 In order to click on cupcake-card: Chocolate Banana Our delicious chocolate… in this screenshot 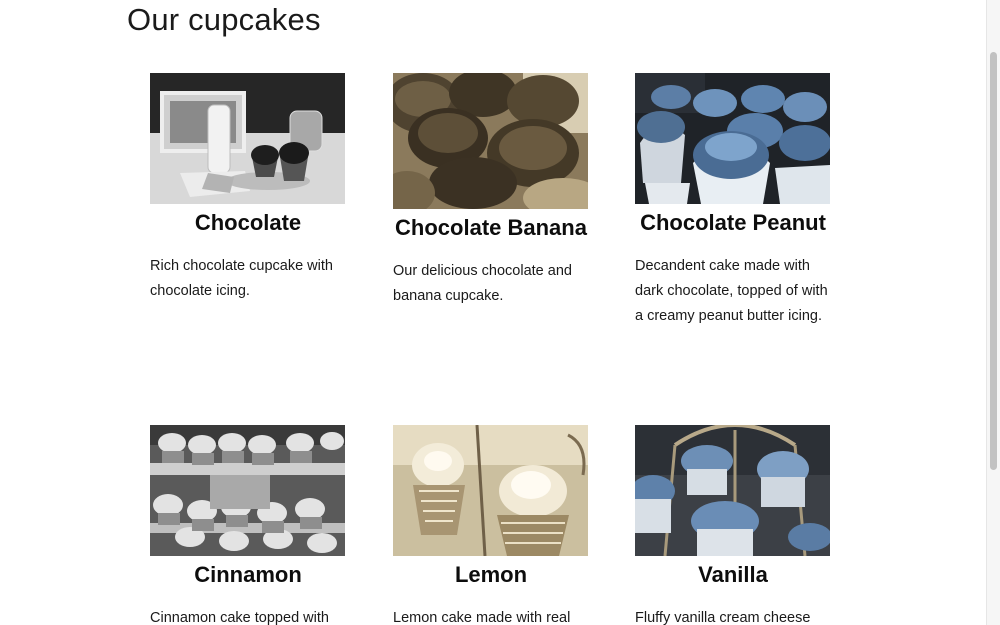, I will do `click(491, 191)`.